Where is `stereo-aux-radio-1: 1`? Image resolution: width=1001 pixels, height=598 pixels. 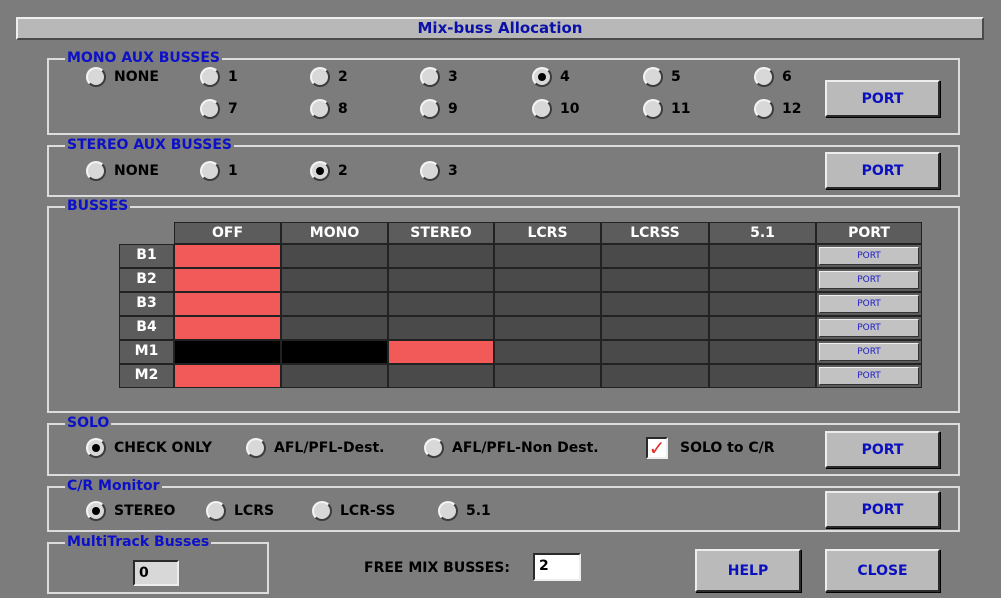
stereo-aux-radio-1: 1 is located at coordinates (219, 171).